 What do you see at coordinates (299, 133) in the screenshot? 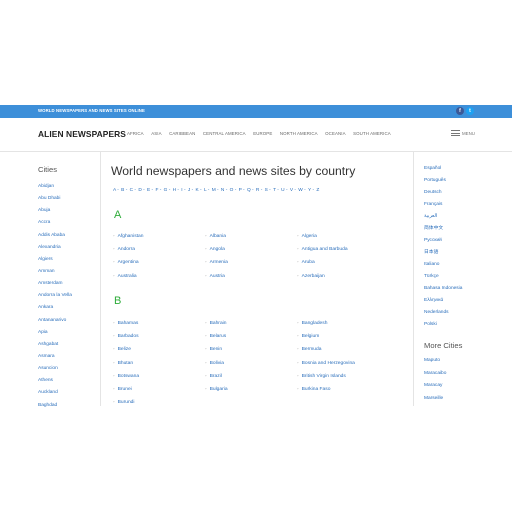
I see `nav-item-north-america: NORTH AMERICA` at bounding box center [299, 133].